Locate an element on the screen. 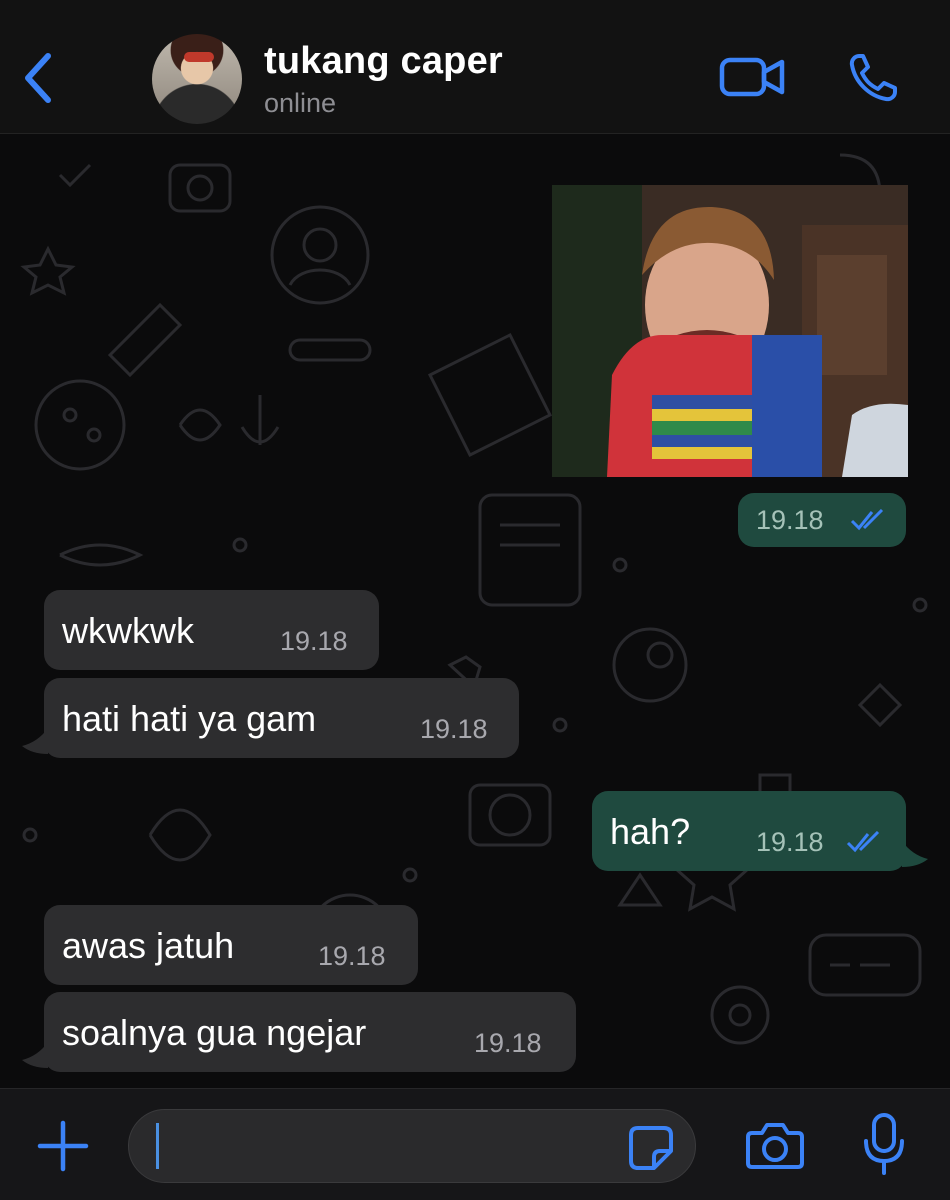 The width and height of the screenshot is (950, 1200). contact-avatar is located at coordinates (197, 79).